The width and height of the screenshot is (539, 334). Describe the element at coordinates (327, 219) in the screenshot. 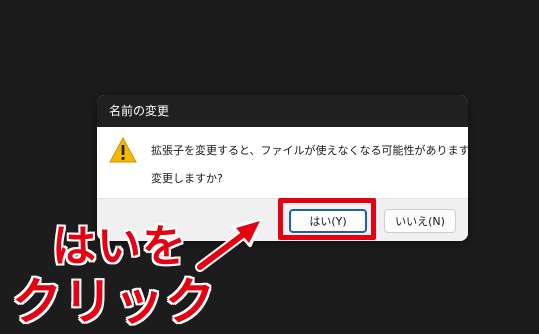

I see `click-highlight-box` at that location.